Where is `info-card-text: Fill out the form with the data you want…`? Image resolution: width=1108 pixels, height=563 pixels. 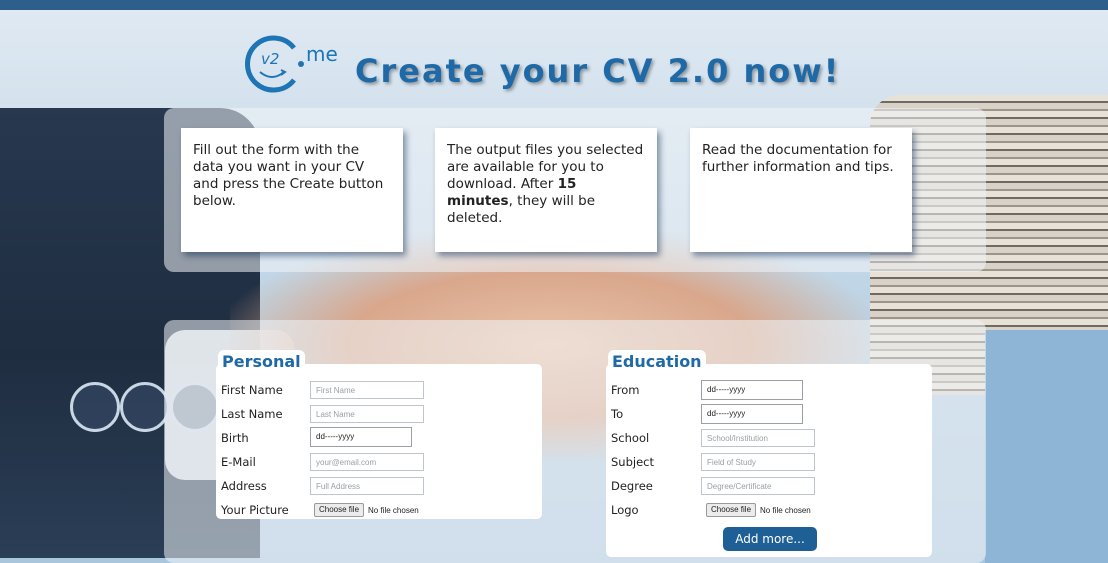
info-card-text: Fill out the form with the data you want… is located at coordinates (288, 175).